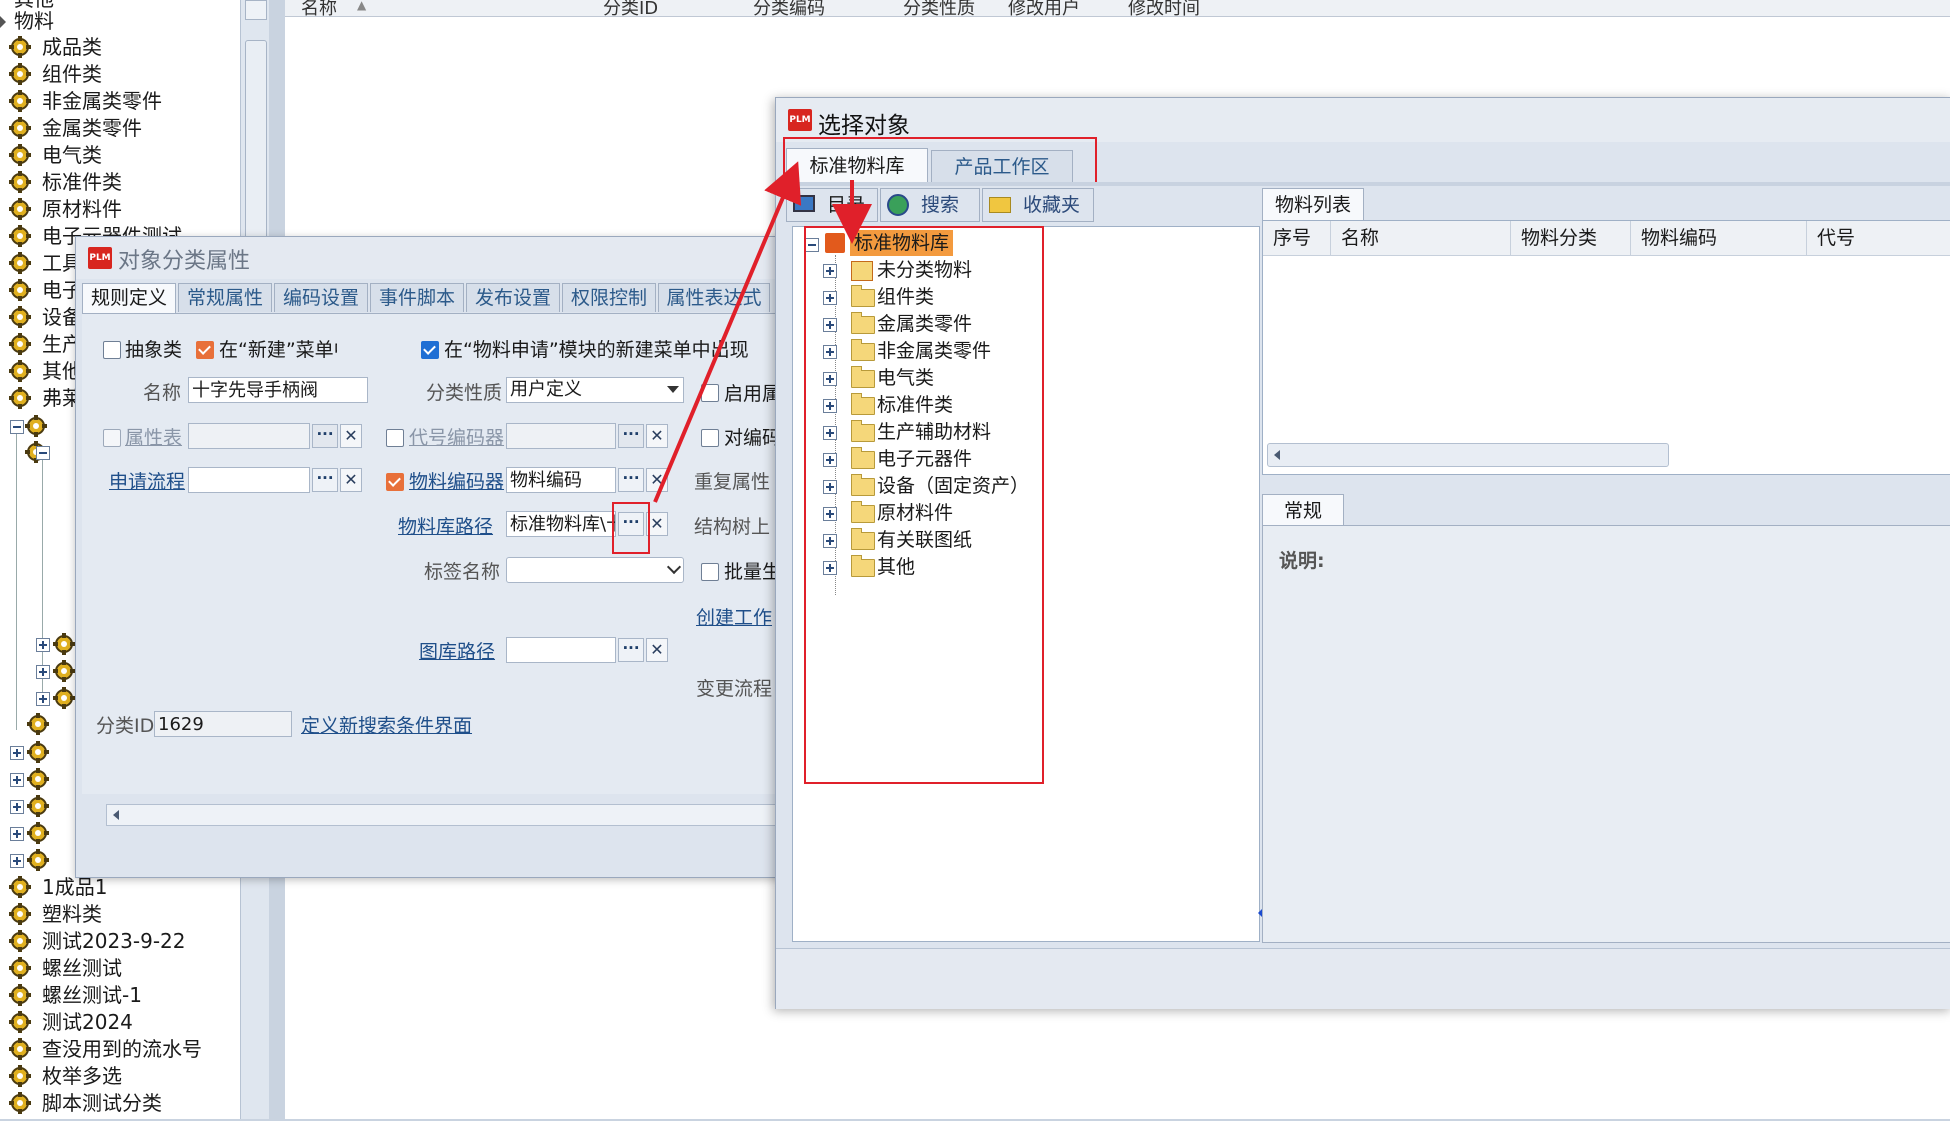 This screenshot has width=1950, height=1121. I want to click on annotation-arrows, so click(762, 332).